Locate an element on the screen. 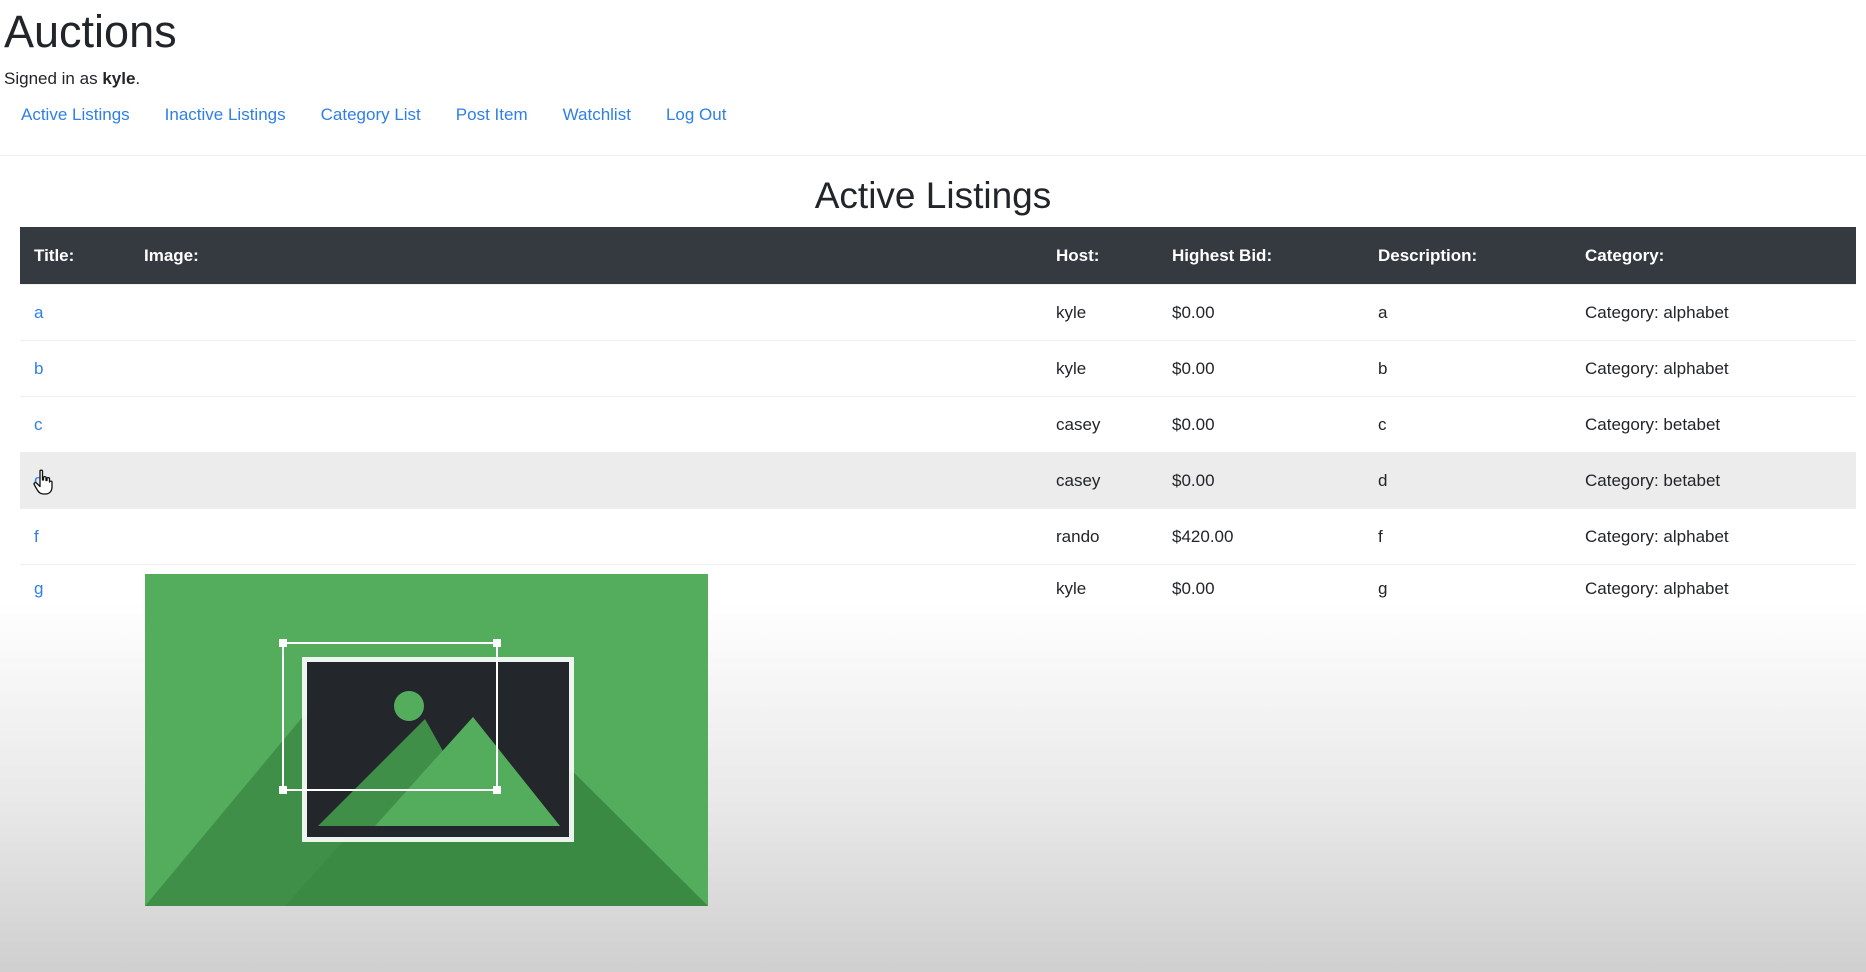 The height and width of the screenshot is (972, 1866). column-header-category: Category: is located at coordinates (1713, 256).